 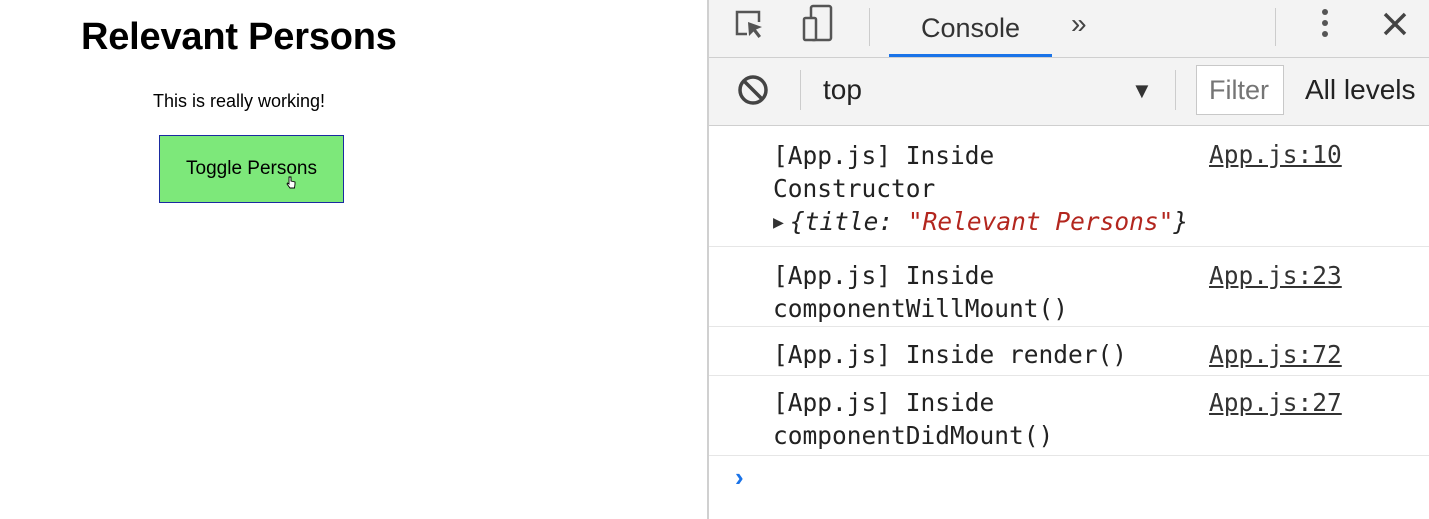 What do you see at coordinates (921, 308) in the screenshot?
I see `log-text: componentWillMount()` at bounding box center [921, 308].